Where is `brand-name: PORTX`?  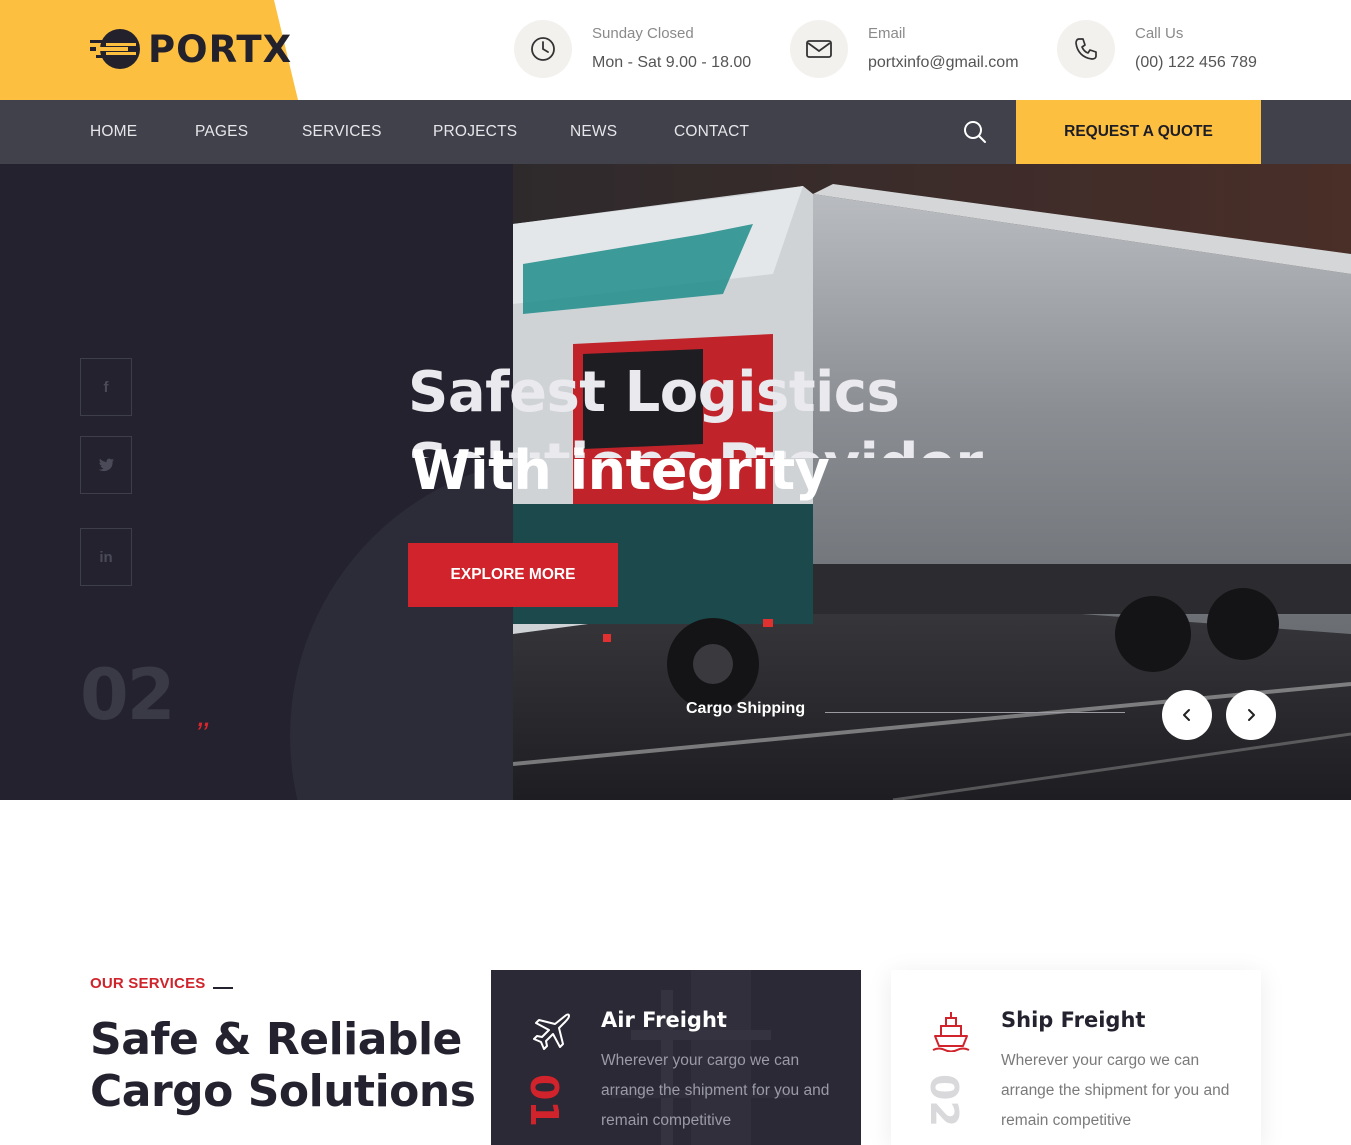 brand-name: PORTX is located at coordinates (220, 49).